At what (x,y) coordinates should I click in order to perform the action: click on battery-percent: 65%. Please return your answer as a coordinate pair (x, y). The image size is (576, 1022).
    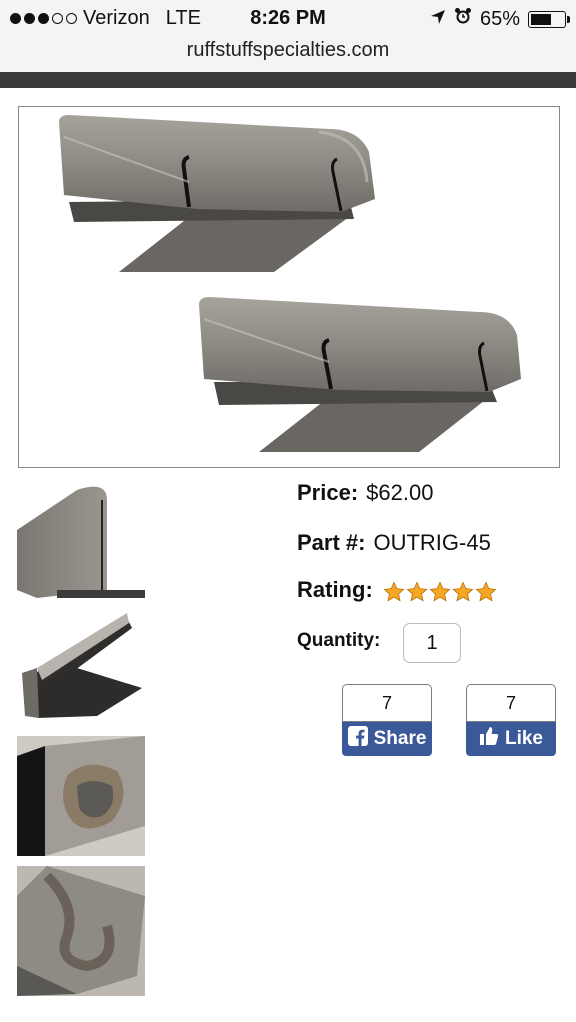
    Looking at the image, I should click on (499, 18).